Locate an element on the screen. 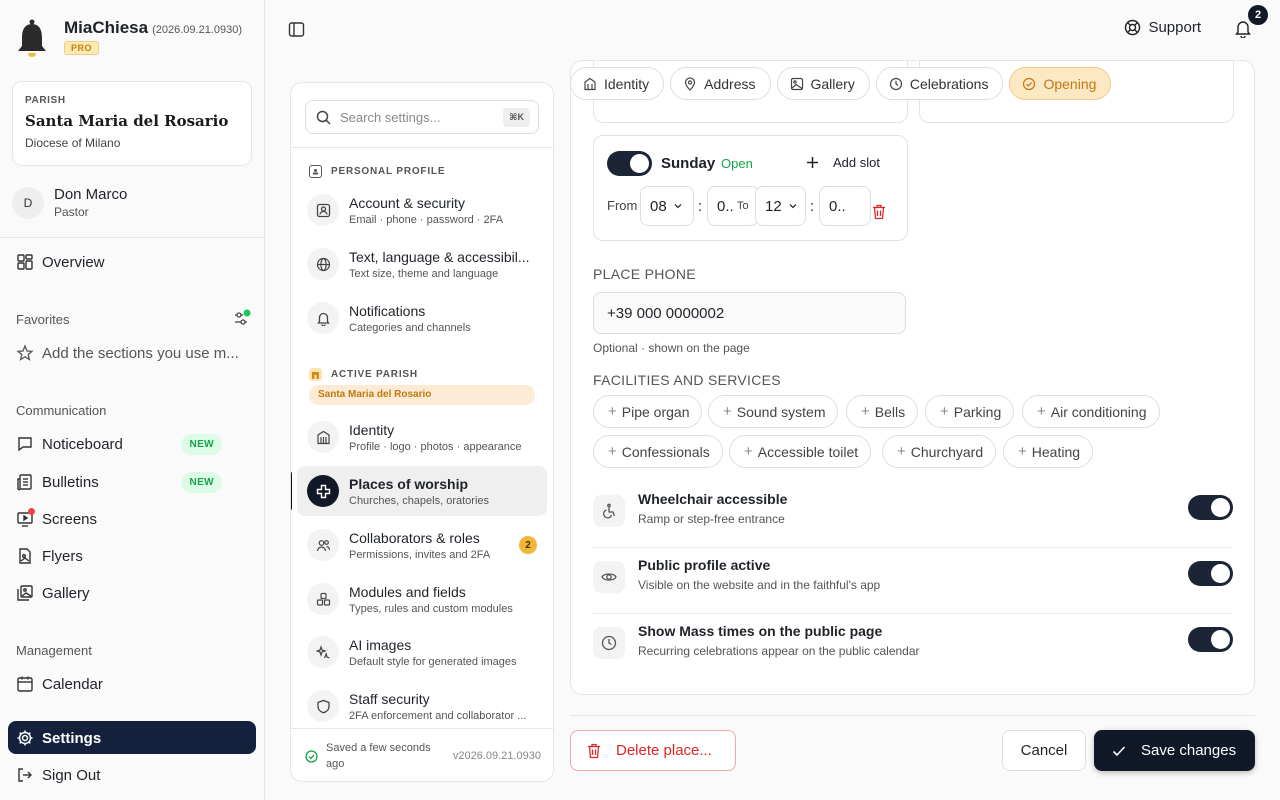 The image size is (1280, 800). tab-opening: Opening is located at coordinates (1060, 83).